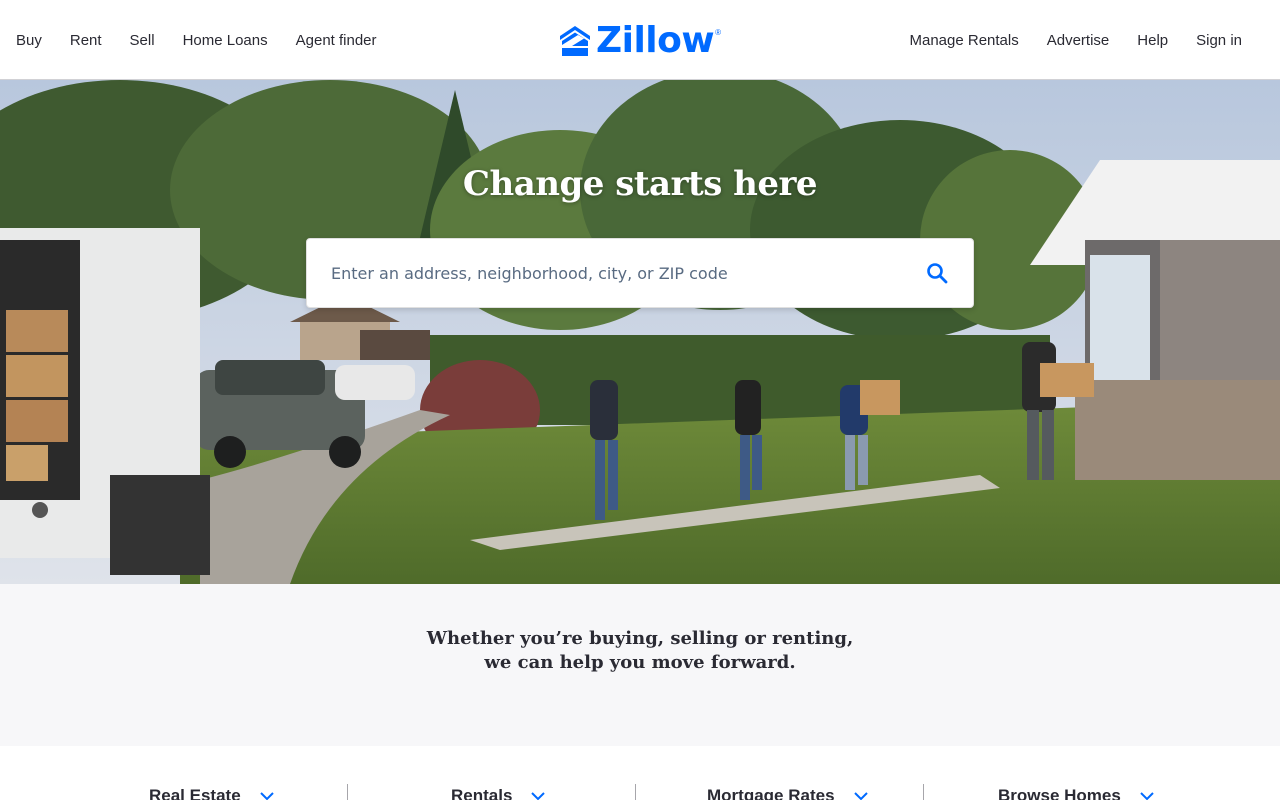 Image resolution: width=1280 pixels, height=800 pixels. Describe the element at coordinates (1152, 40) in the screenshot. I see `nav-help-link: Help` at that location.